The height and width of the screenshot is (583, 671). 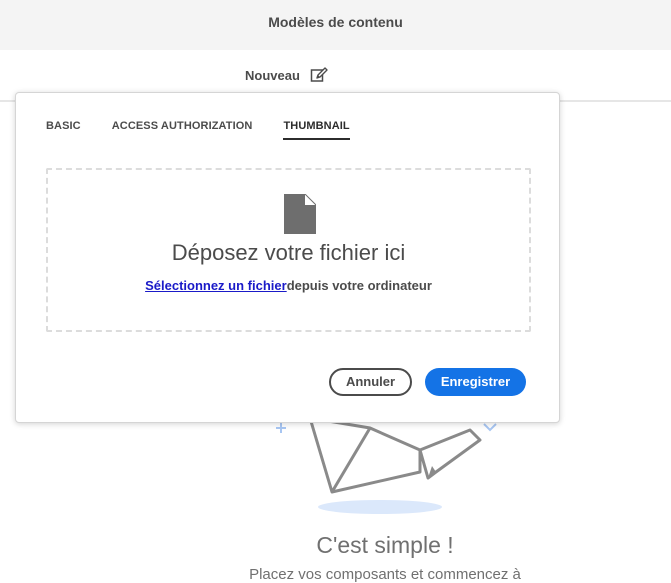 What do you see at coordinates (359, 285) in the screenshot?
I see `dropzone-suffix: depuis votre ordinateur` at bounding box center [359, 285].